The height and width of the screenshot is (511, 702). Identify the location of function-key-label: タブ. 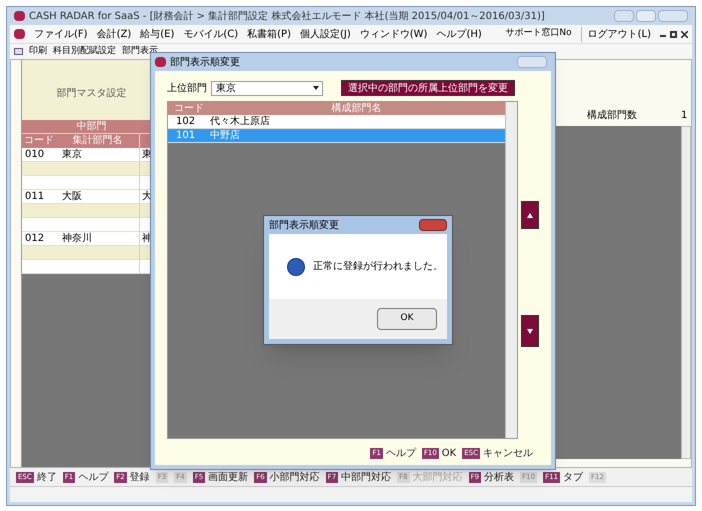
(573, 477).